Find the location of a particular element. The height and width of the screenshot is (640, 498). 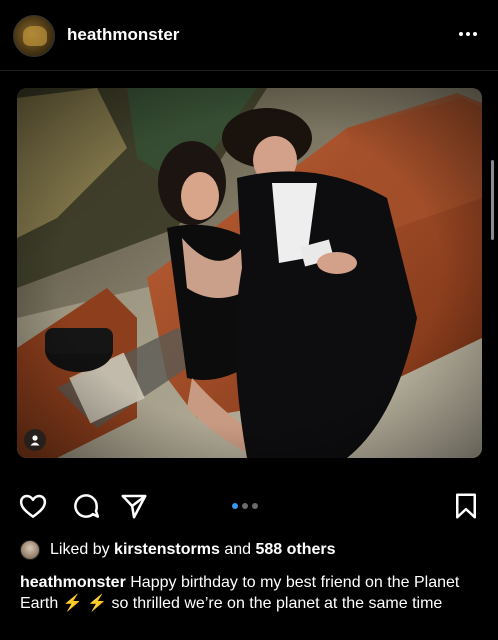

scrollbar-thumb is located at coordinates (492, 200).